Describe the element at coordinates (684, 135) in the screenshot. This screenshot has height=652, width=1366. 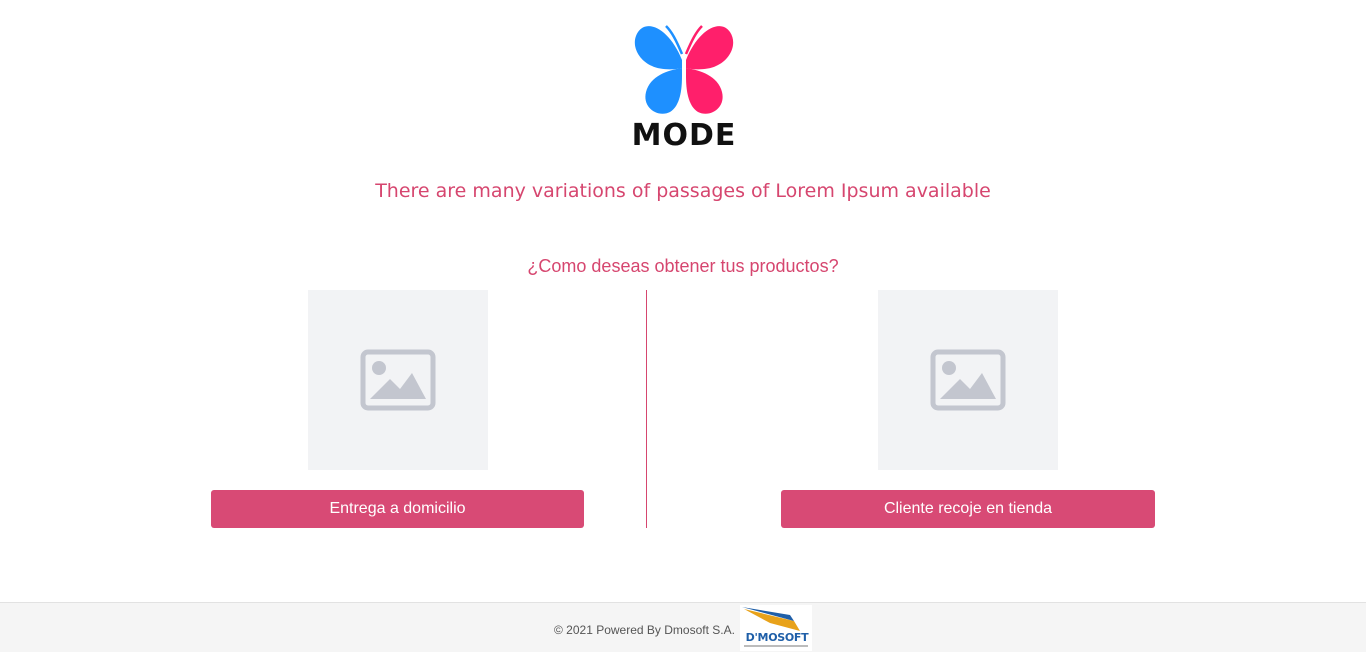
I see `logo-text: MODE` at that location.